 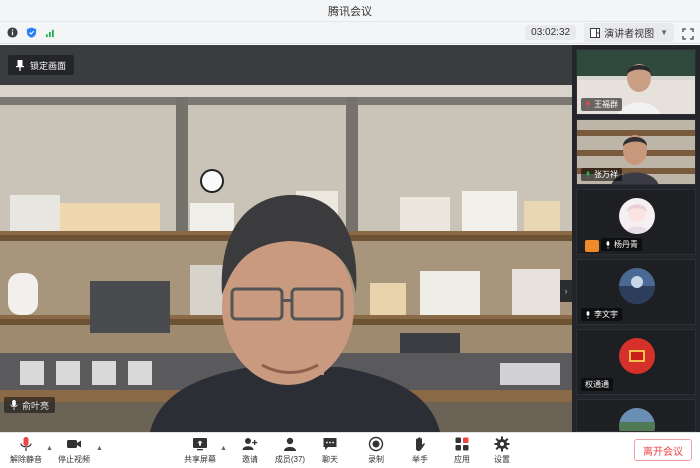 I want to click on leave-meeting-button: 离开会议, so click(x=663, y=450).